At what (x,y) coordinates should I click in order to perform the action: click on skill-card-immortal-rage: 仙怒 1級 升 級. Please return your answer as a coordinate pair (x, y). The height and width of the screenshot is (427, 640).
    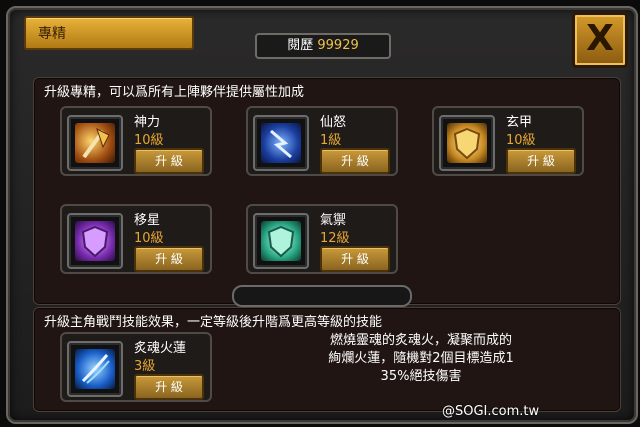
    Looking at the image, I should click on (322, 141).